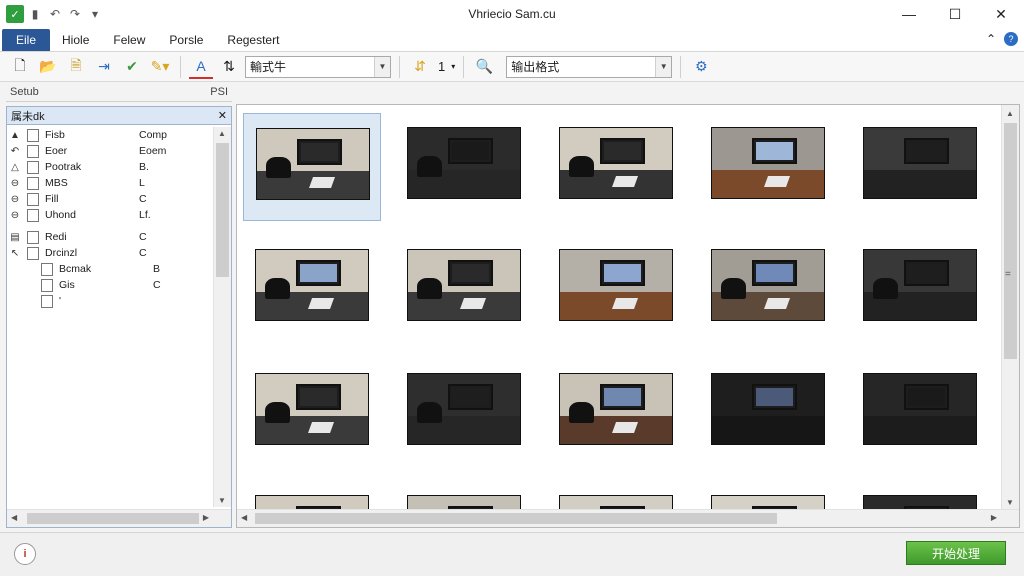 The width and height of the screenshot is (1024, 576). I want to click on close-icon: ✕, so click(222, 115).